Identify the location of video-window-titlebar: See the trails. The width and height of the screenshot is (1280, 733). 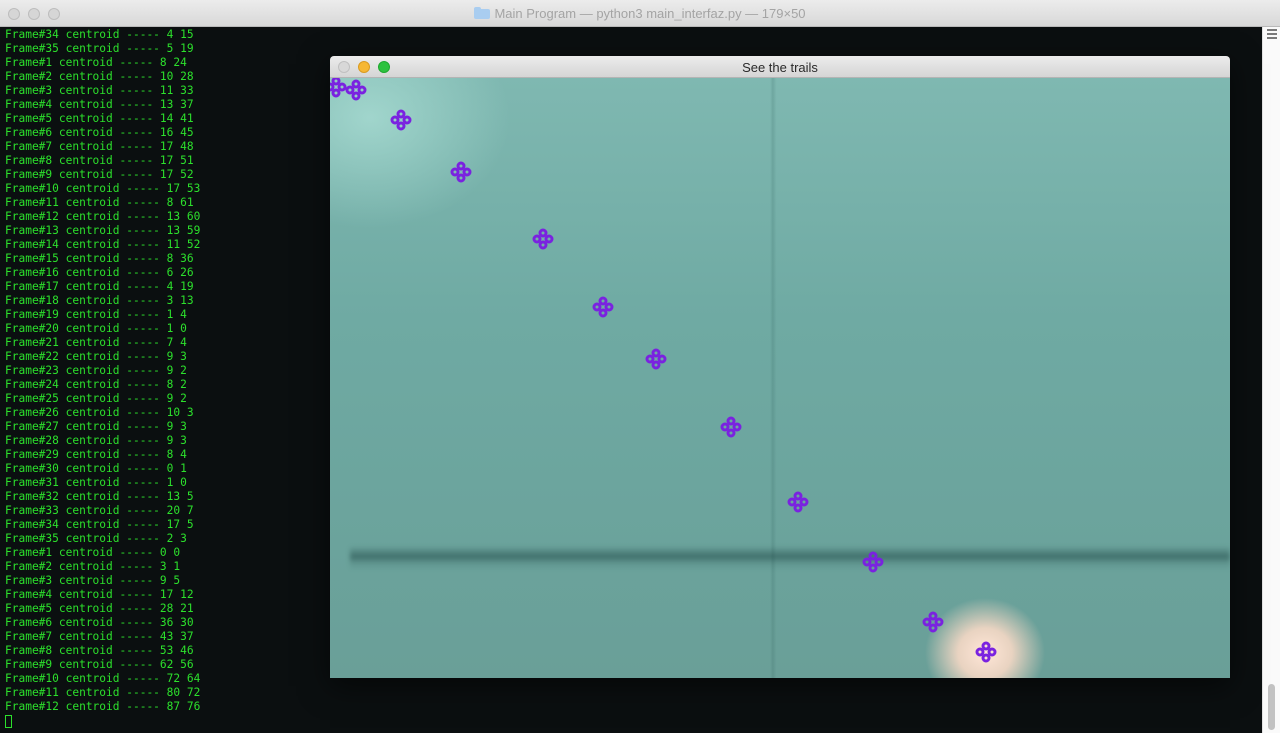
(780, 67).